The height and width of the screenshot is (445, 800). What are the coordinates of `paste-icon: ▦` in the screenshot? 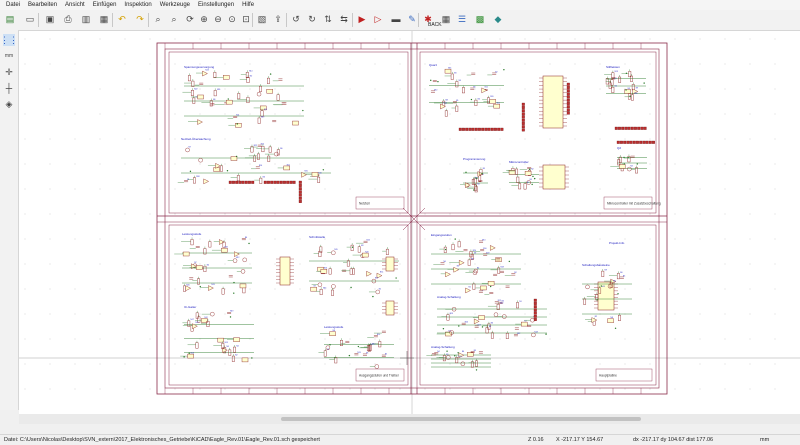 It's located at (104, 19).